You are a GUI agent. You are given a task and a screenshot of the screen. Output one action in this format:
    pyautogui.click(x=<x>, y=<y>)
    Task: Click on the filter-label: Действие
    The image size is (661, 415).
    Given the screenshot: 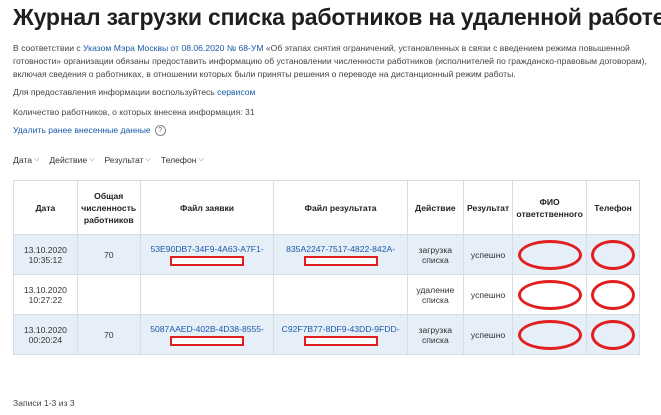 What is the action you would take?
    pyautogui.click(x=68, y=160)
    